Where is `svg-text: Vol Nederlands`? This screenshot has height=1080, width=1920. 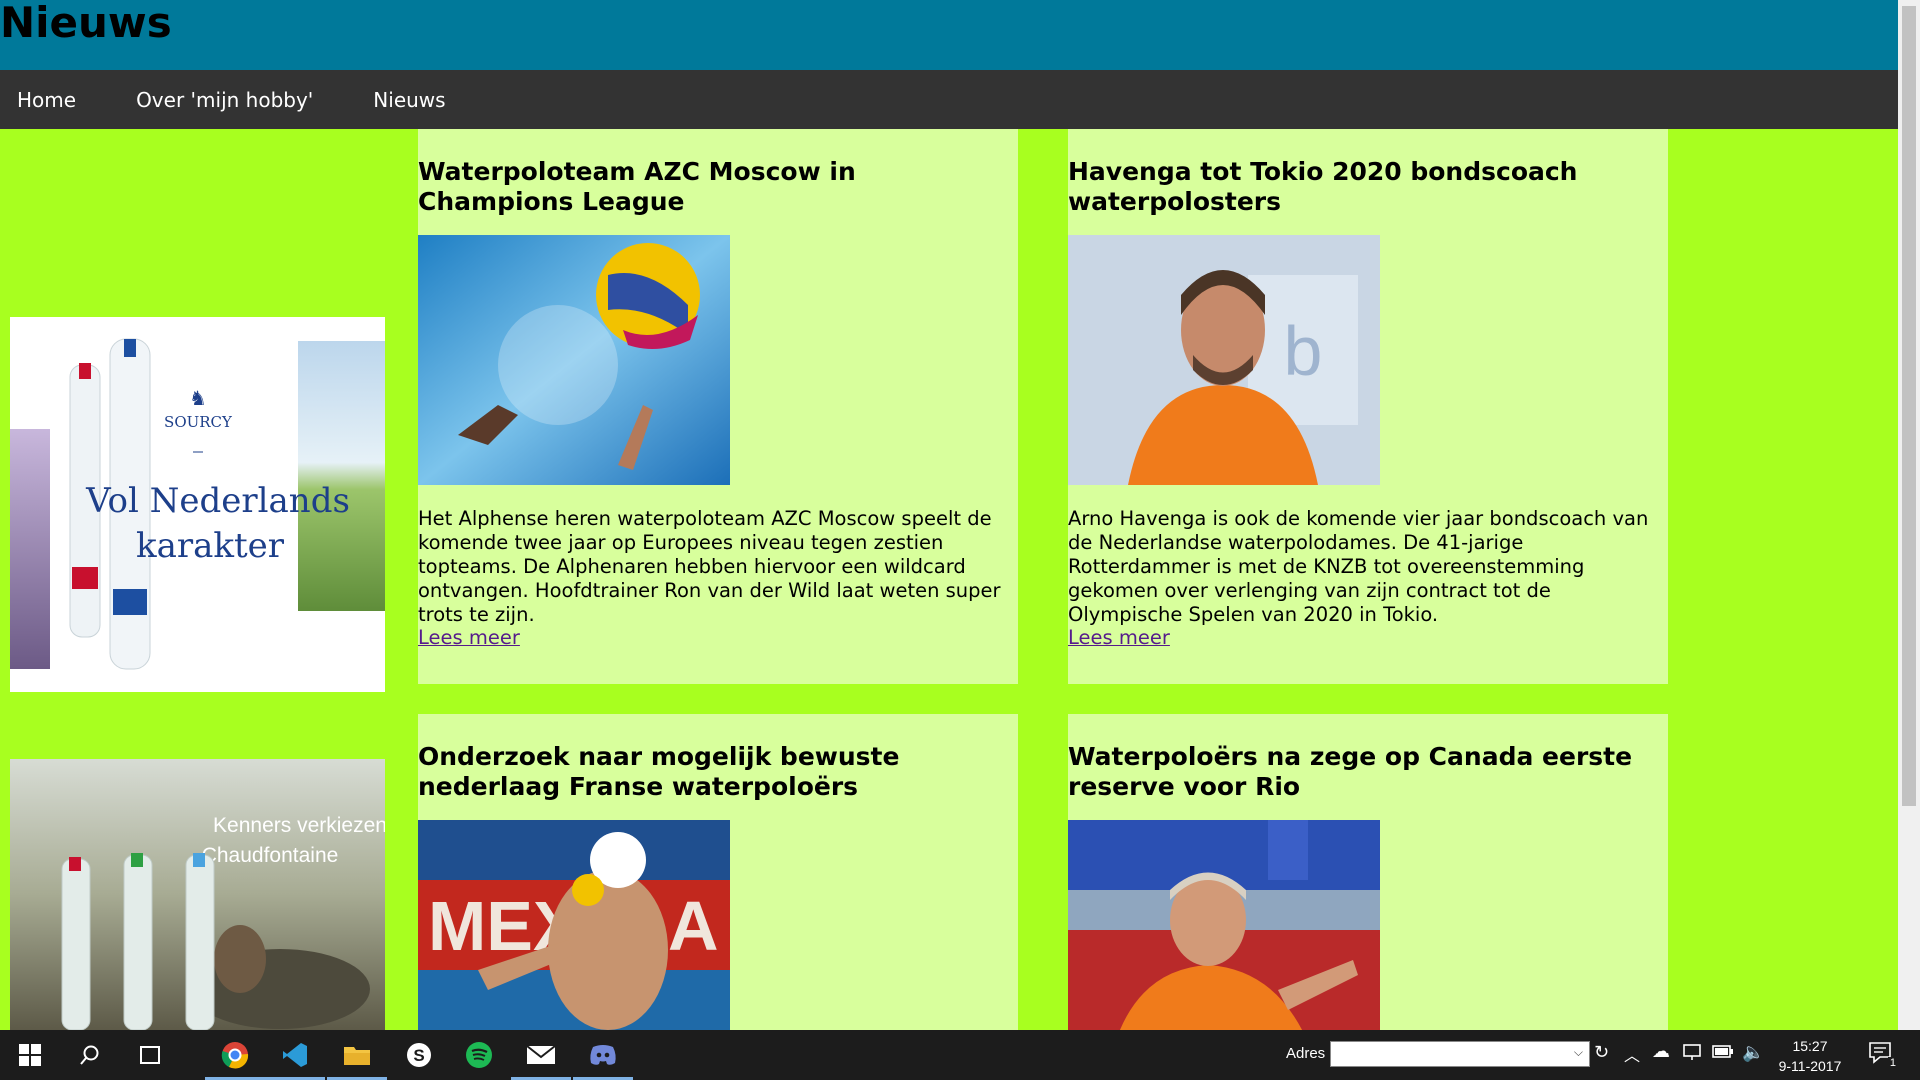 svg-text: Vol Nederlands is located at coordinates (217, 501).